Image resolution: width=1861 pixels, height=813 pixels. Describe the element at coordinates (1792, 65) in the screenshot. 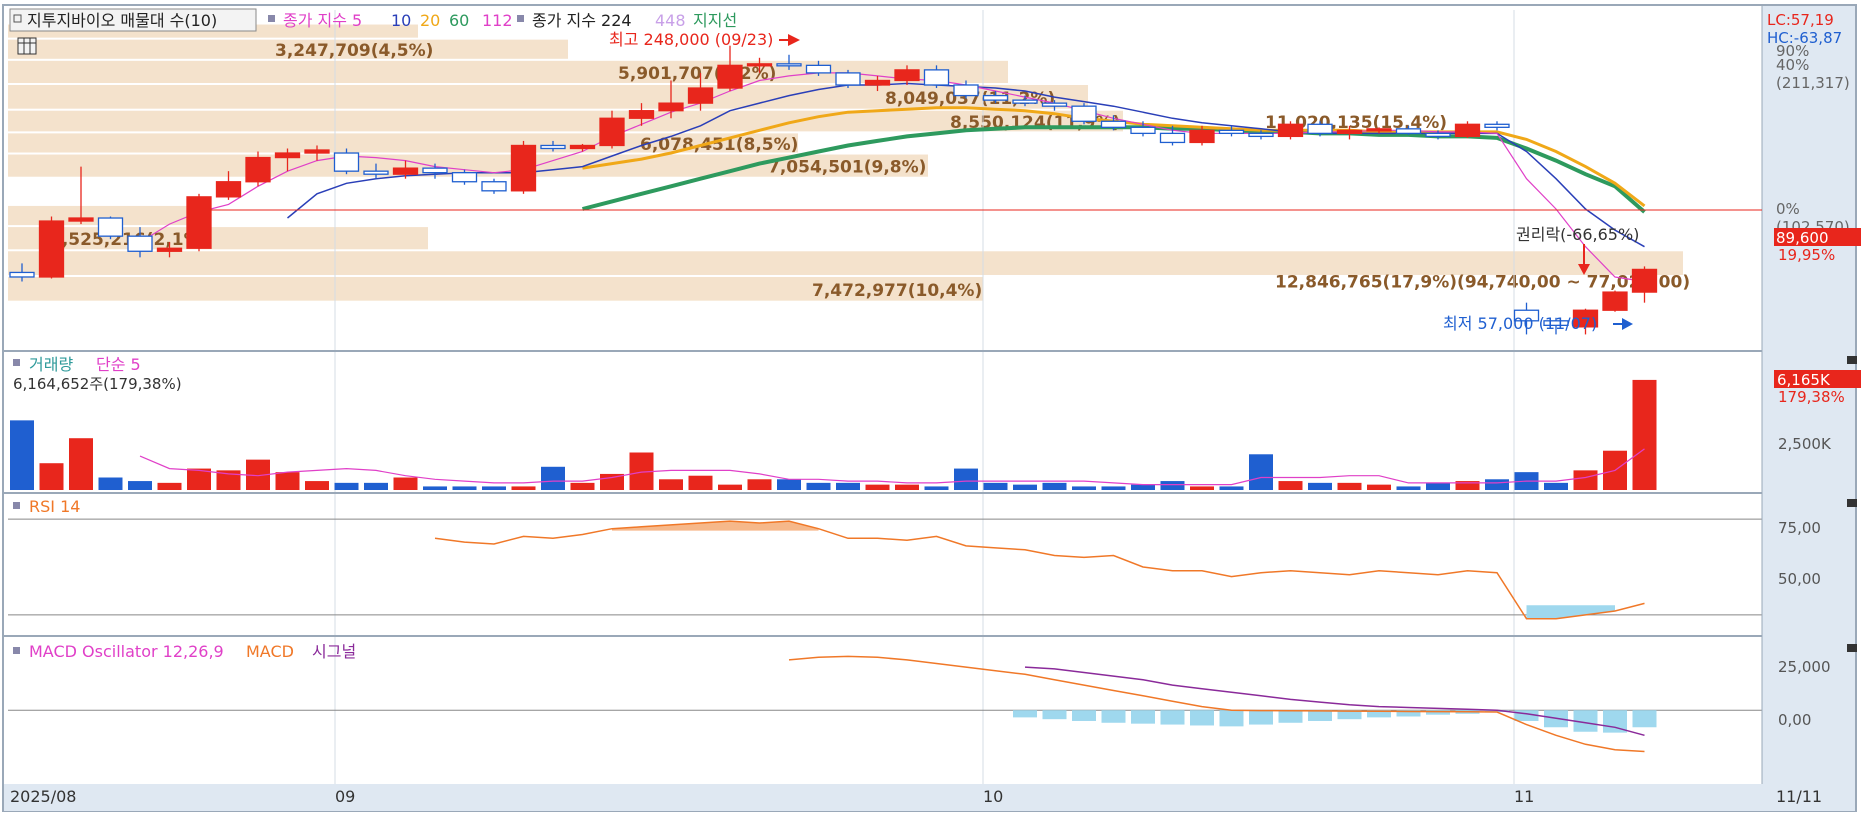

I see `pct-40-label: 40%` at that location.